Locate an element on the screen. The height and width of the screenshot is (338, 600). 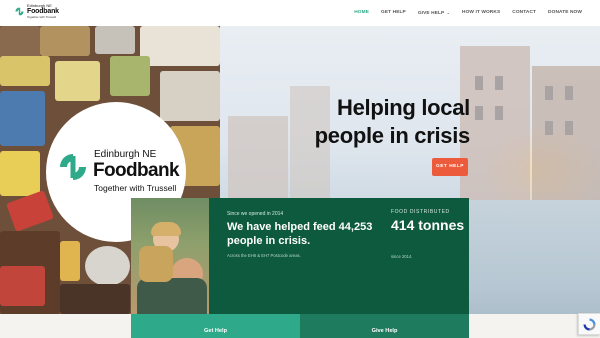
badge-line3: Together with Trussell is located at coordinates (135, 188).